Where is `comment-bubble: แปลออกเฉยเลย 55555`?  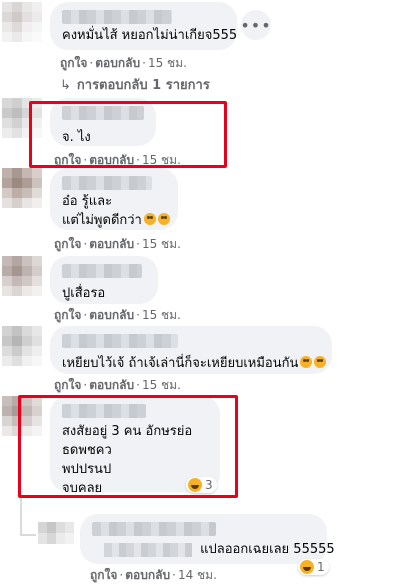
comment-bubble: แปลออกเฉยเลย 55555 is located at coordinates (207, 539).